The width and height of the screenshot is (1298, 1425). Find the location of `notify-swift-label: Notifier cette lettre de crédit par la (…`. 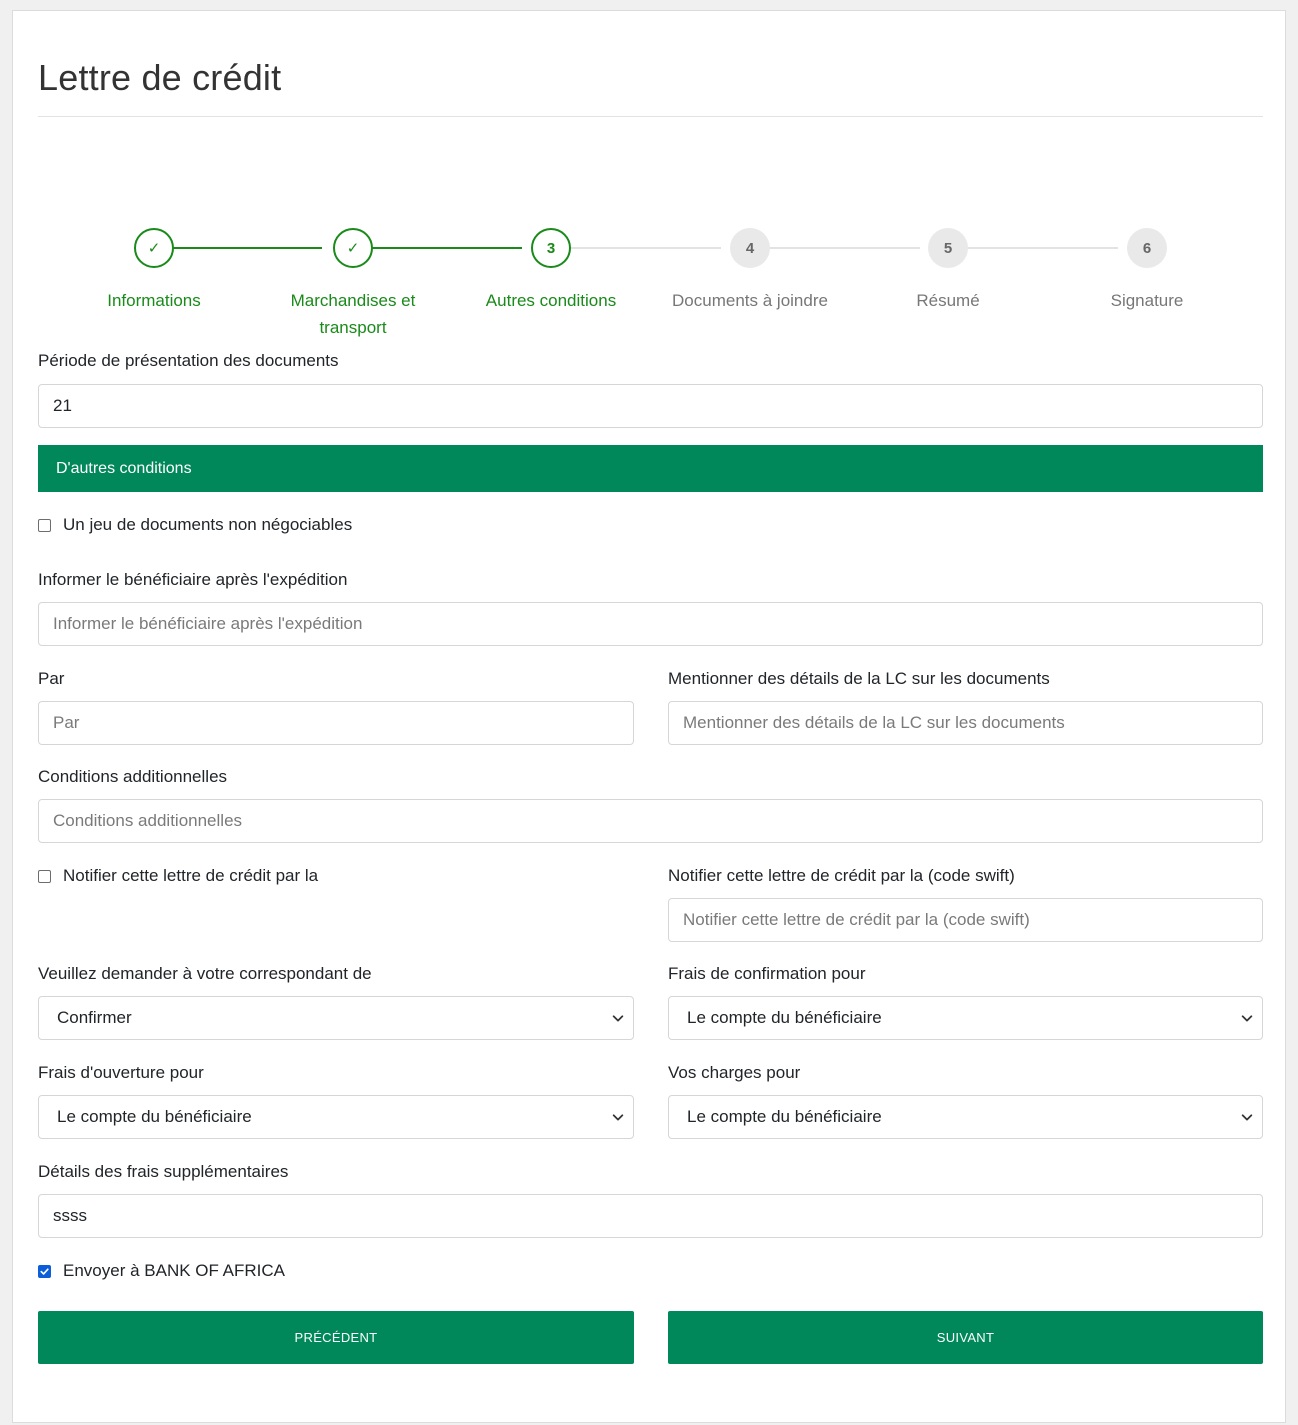

notify-swift-label: Notifier cette lettre de crédit par la (… is located at coordinates (841, 875).